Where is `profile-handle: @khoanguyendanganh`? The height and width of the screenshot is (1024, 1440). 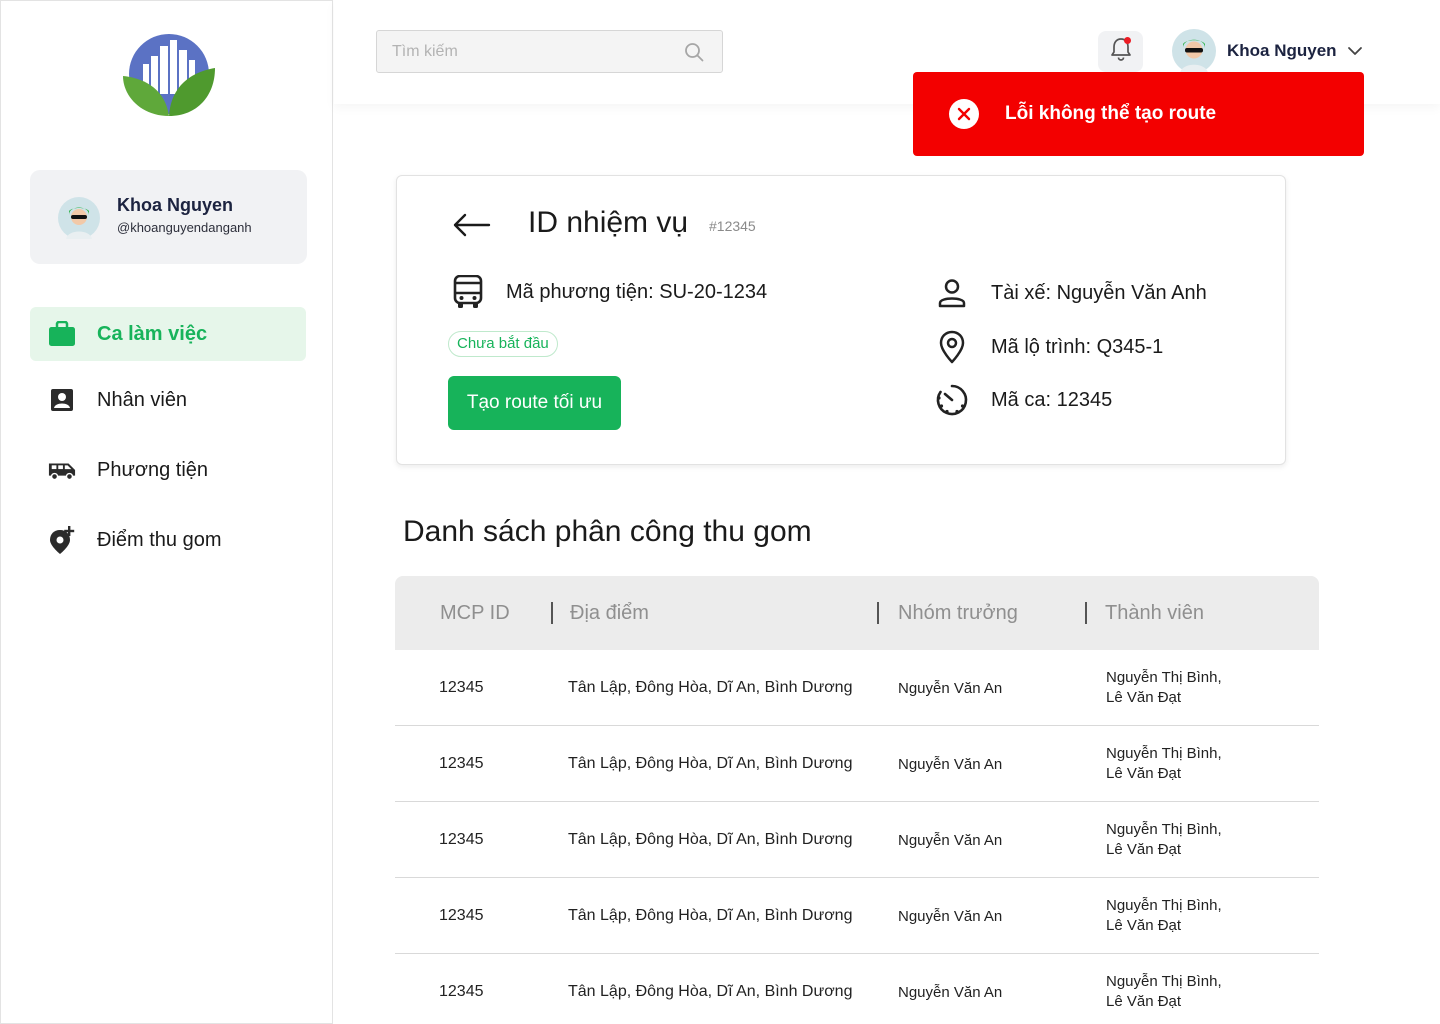 profile-handle: @khoanguyendanganh is located at coordinates (184, 227).